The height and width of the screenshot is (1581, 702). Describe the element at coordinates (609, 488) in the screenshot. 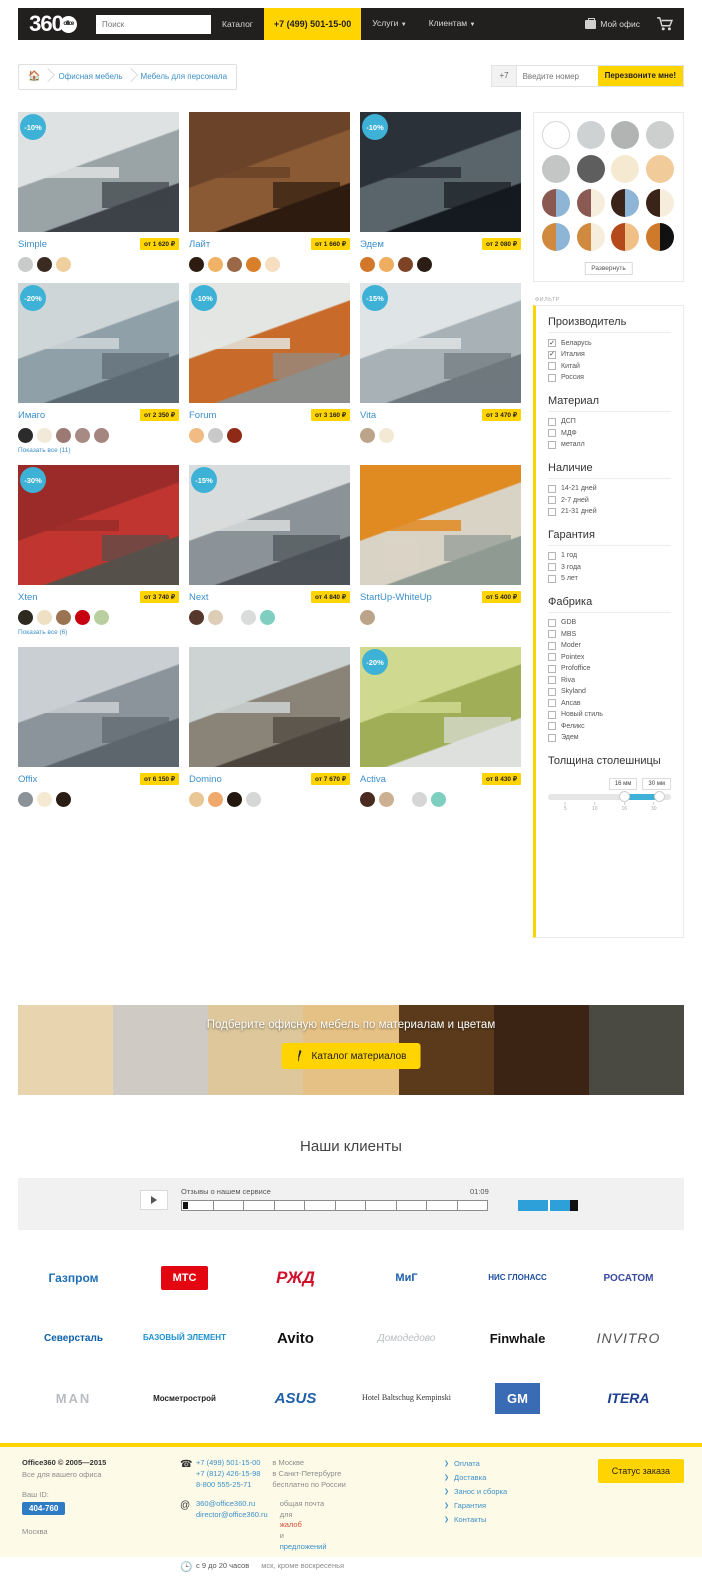

I see `filter-option: 14-21 дней` at that location.